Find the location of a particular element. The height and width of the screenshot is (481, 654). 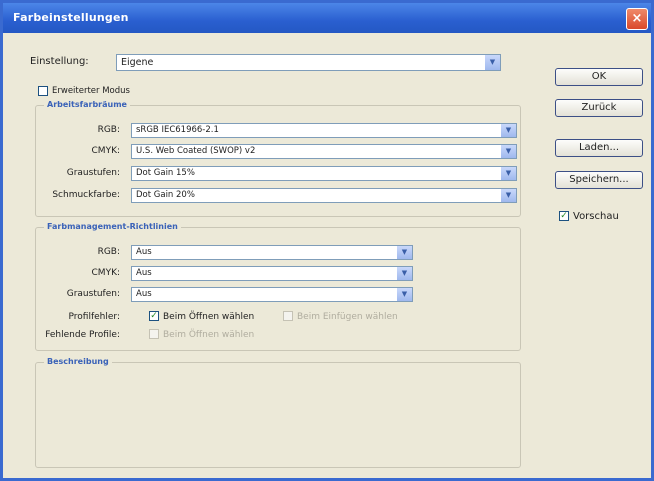

profile-mismatch-label: Profilfehler: is located at coordinates (94, 317).